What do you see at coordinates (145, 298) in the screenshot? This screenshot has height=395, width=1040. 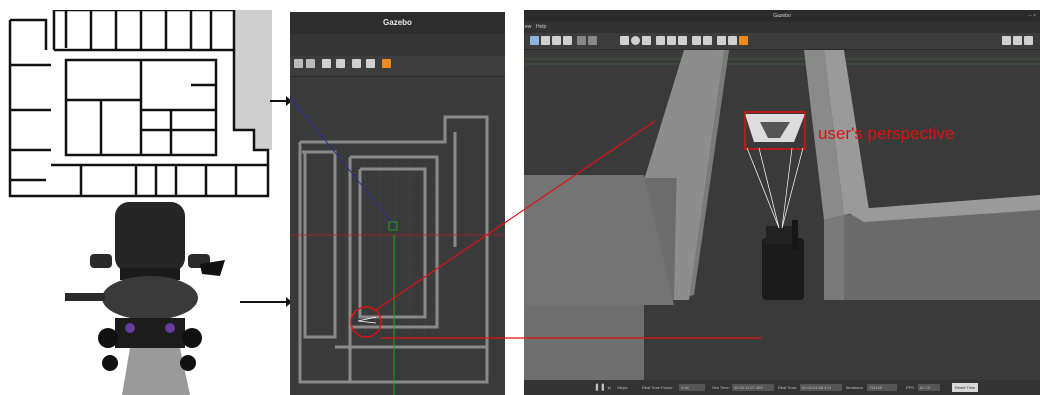 I see `wheelchair-photo` at bounding box center [145, 298].